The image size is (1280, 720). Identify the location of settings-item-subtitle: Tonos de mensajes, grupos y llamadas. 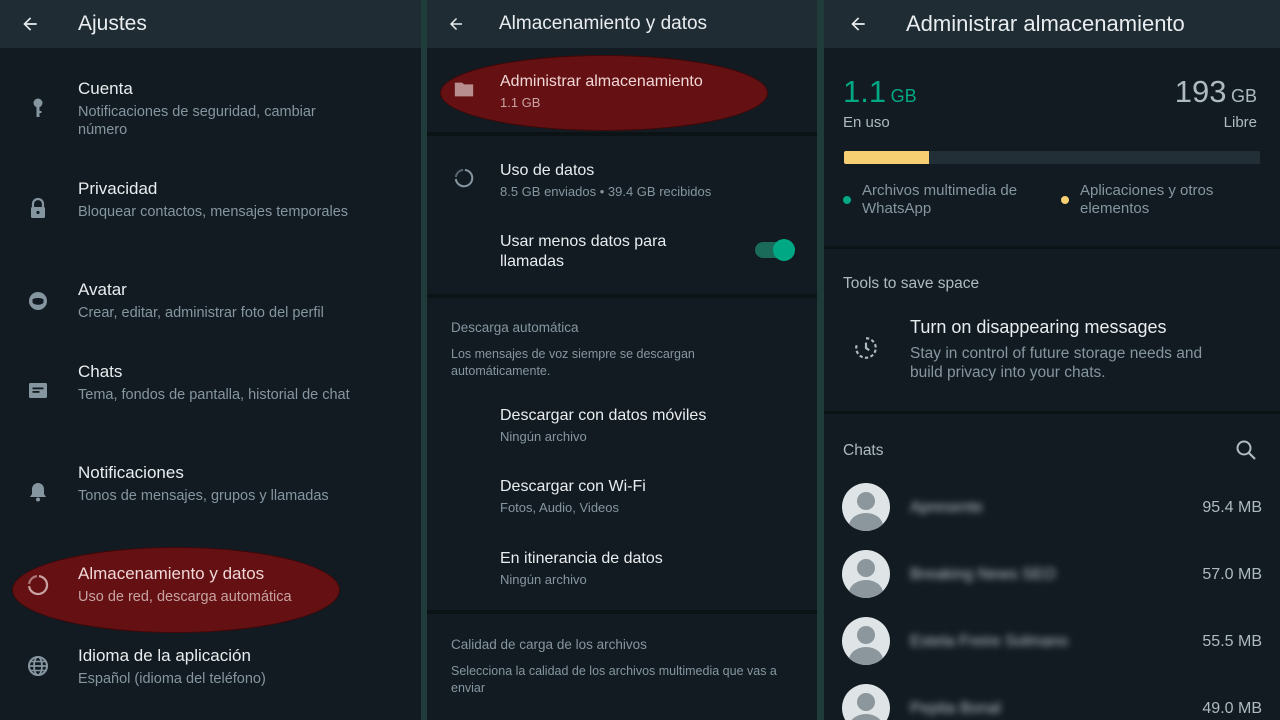
(203, 496).